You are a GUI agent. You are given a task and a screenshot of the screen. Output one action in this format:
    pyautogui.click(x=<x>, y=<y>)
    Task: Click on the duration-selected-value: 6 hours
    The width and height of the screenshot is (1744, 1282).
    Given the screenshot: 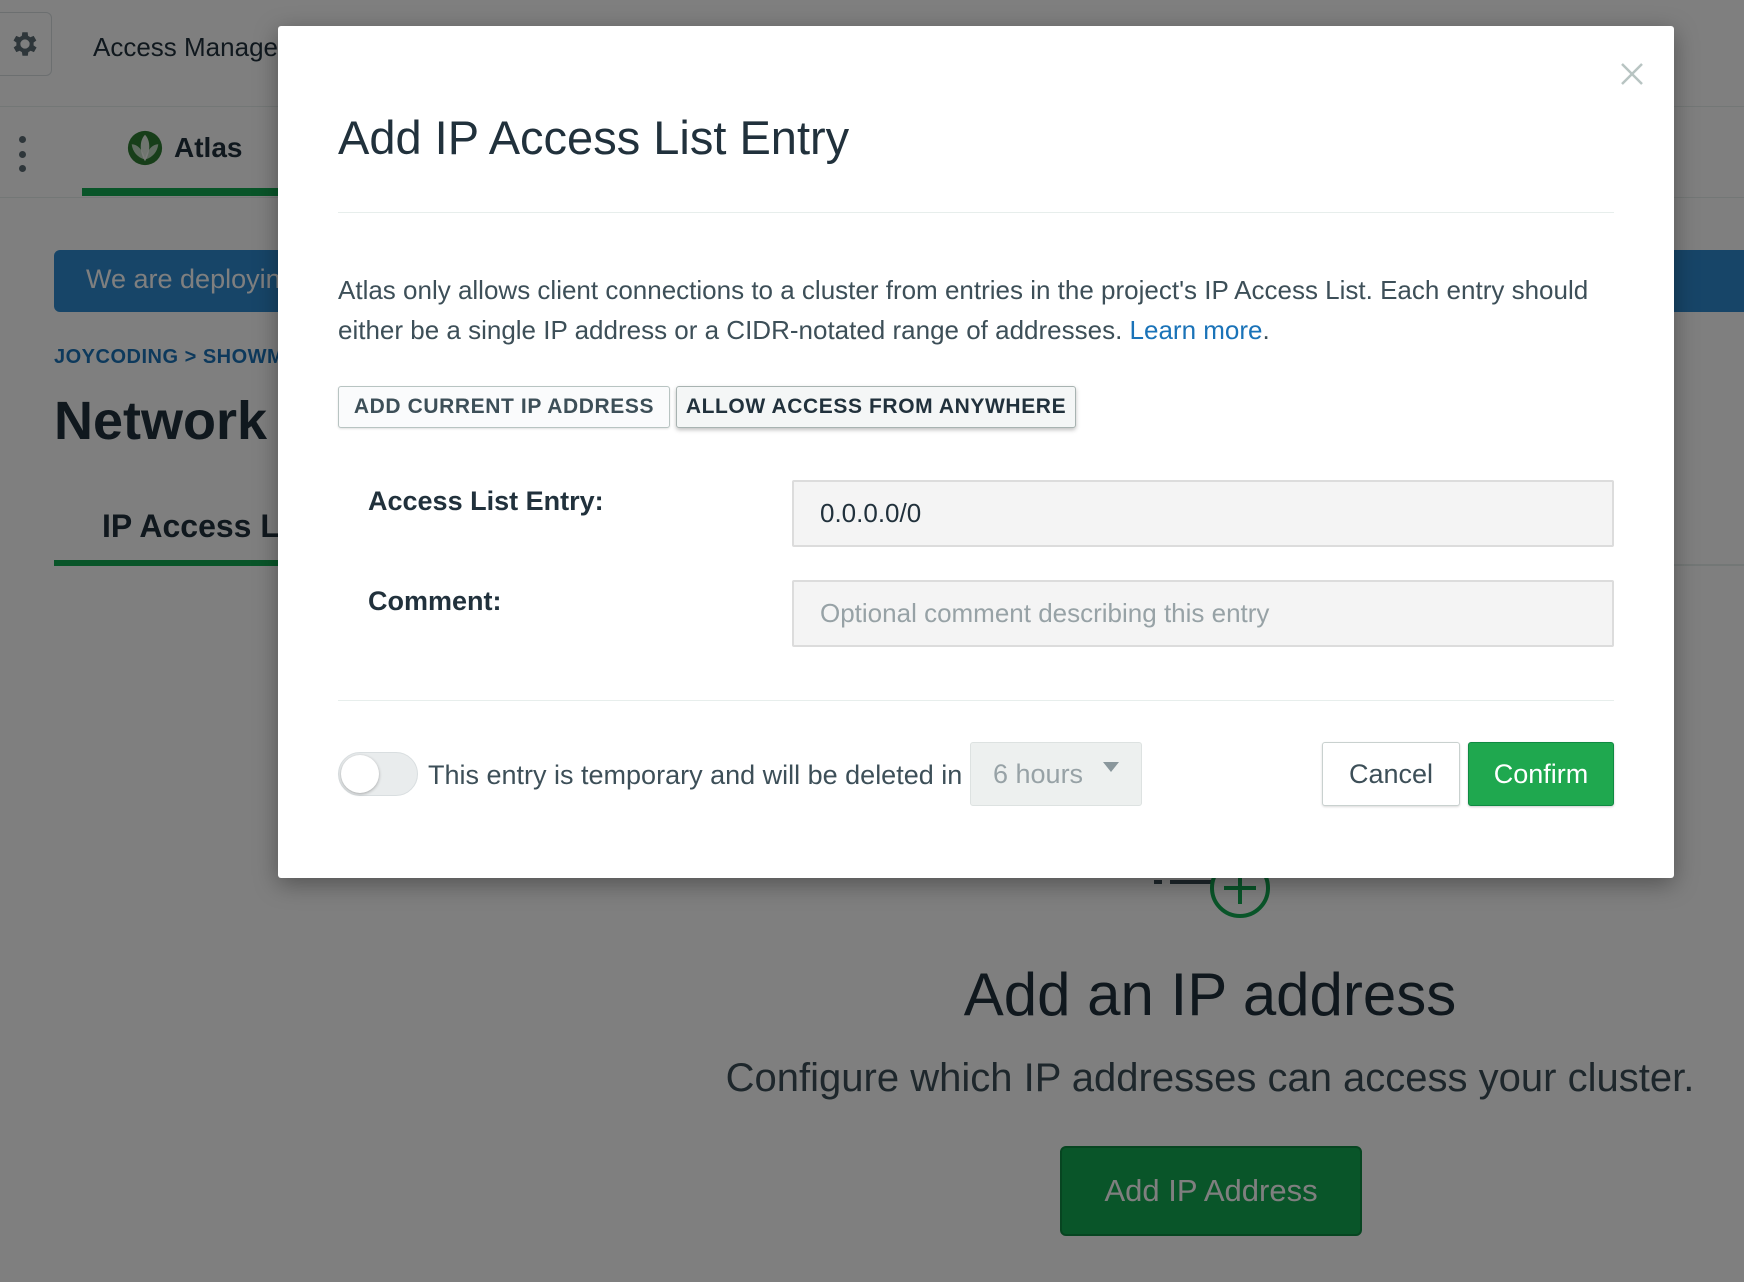 What is the action you would take?
    pyautogui.click(x=1038, y=773)
    